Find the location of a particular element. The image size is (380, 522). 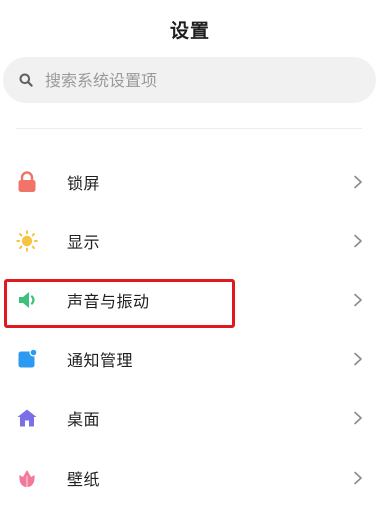

search-bar is located at coordinates (189, 80).